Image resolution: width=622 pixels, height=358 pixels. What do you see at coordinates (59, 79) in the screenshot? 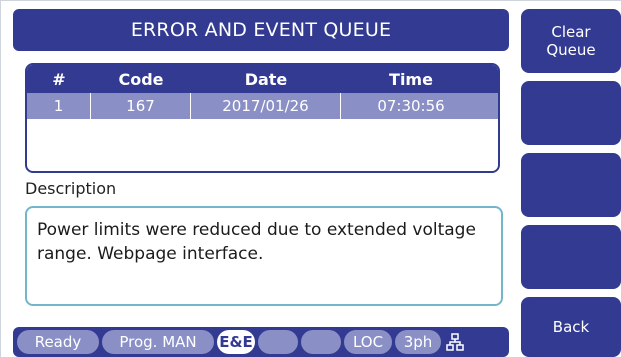
I see `column-header-number: #` at bounding box center [59, 79].